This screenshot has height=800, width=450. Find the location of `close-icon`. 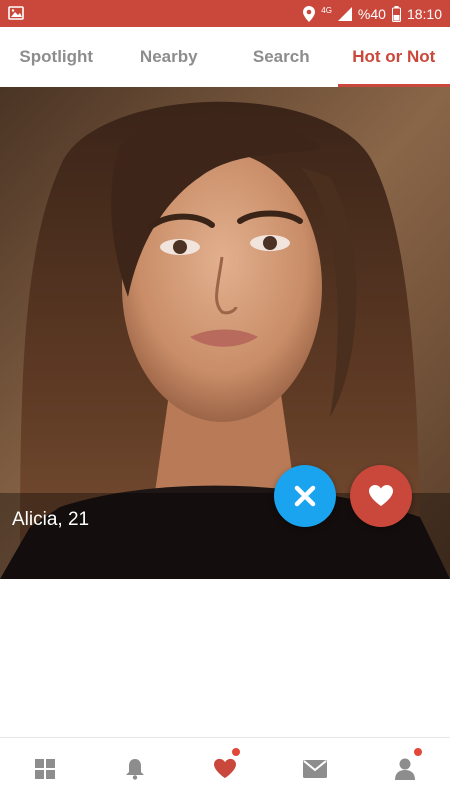

close-icon is located at coordinates (305, 496).